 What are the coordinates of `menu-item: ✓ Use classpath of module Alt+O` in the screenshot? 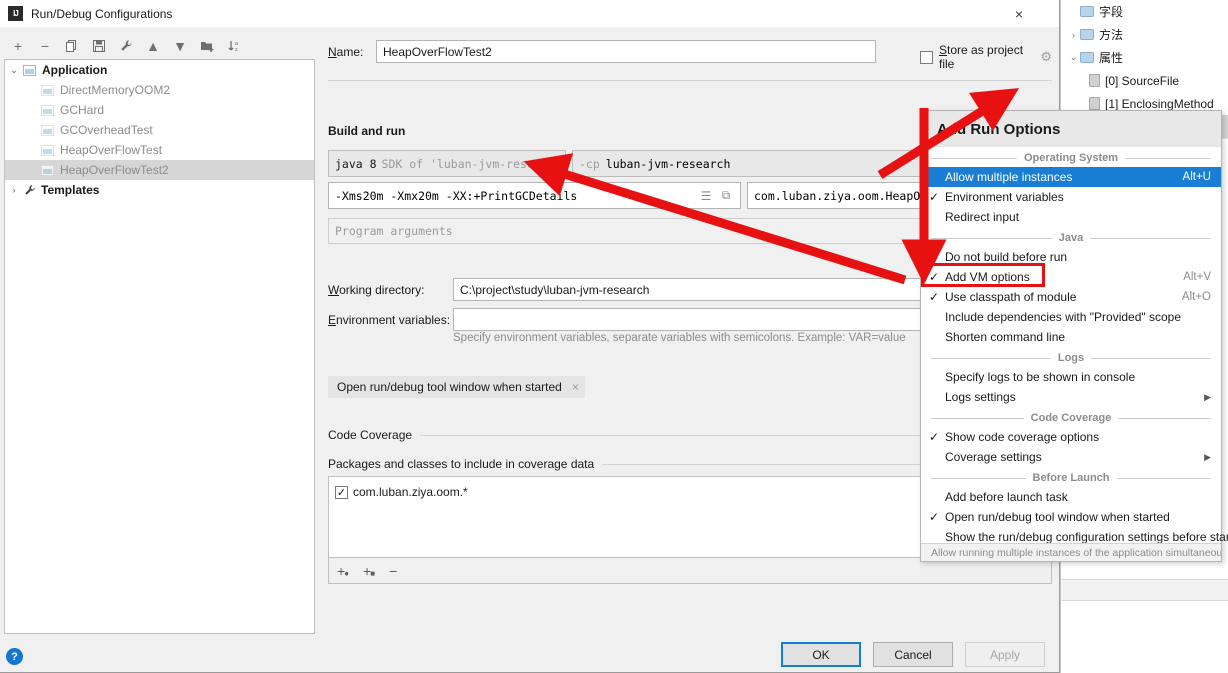 It's located at (1071, 297).